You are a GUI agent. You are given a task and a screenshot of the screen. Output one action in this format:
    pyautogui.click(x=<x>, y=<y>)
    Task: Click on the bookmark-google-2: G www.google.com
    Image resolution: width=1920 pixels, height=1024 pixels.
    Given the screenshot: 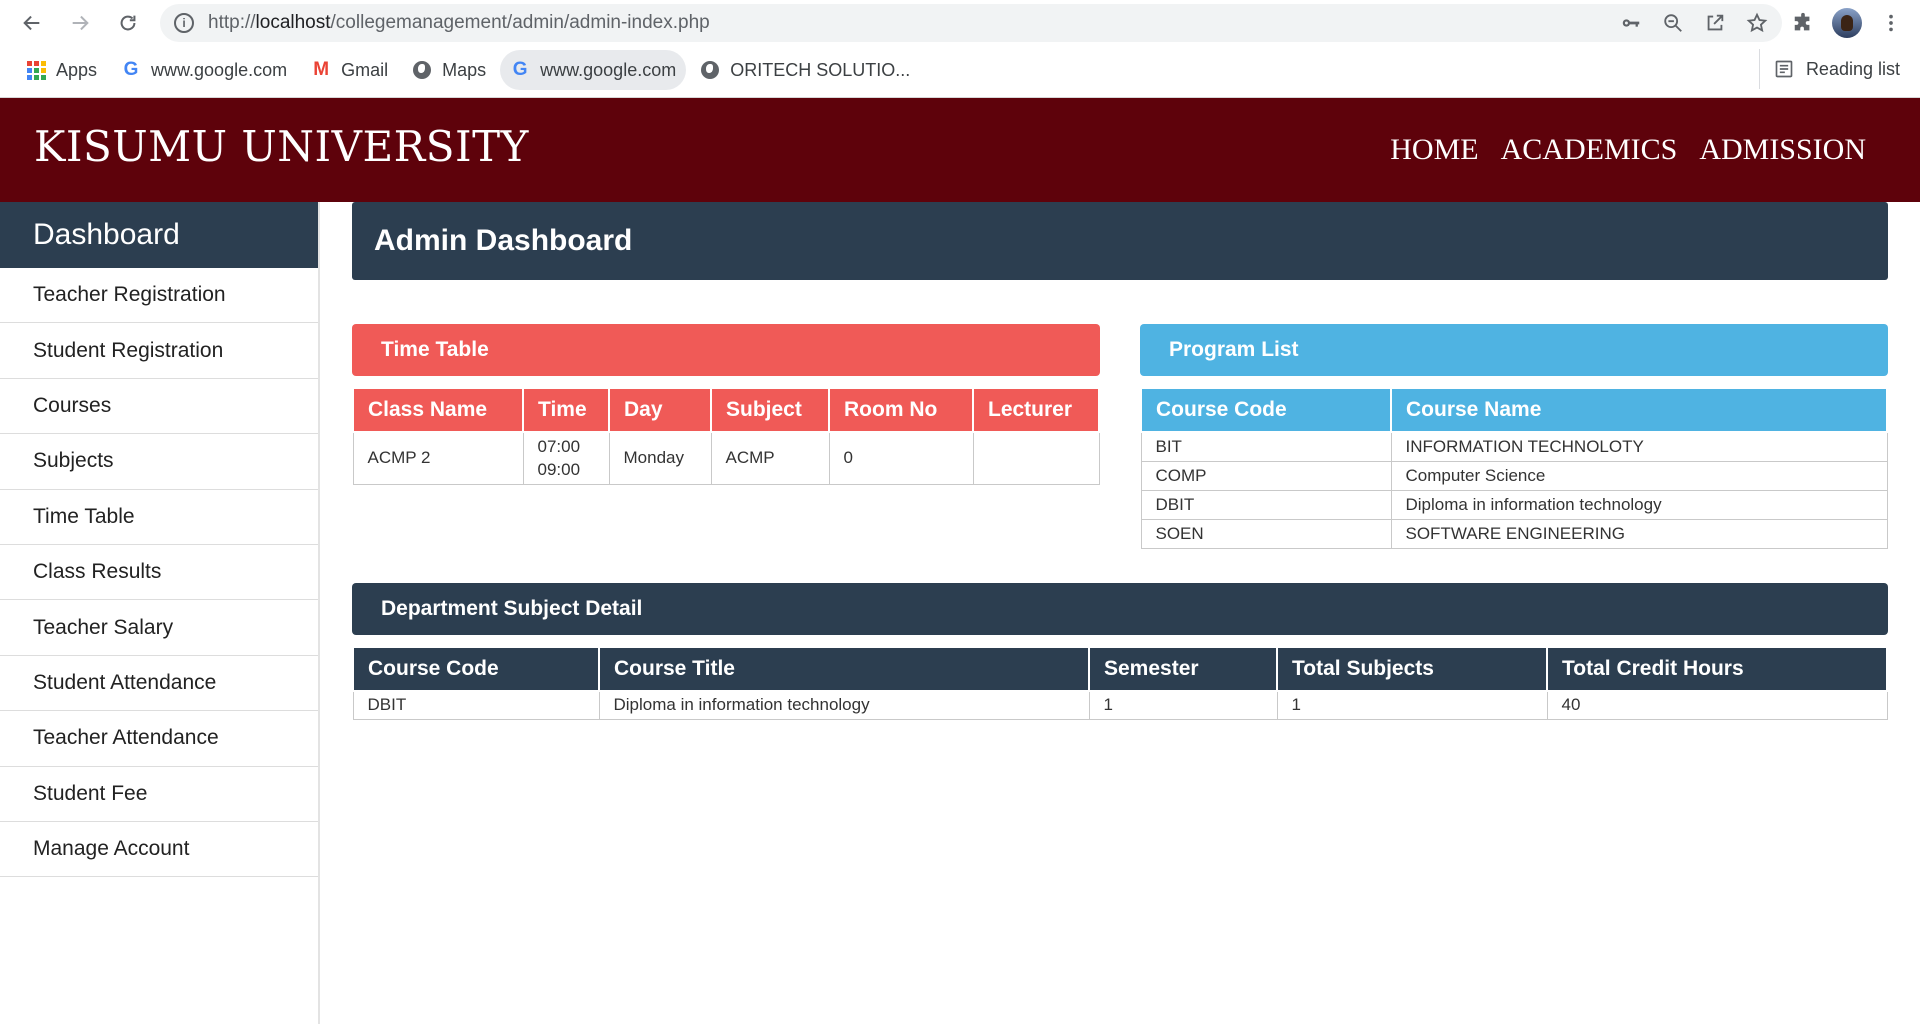 What is the action you would take?
    pyautogui.click(x=593, y=70)
    